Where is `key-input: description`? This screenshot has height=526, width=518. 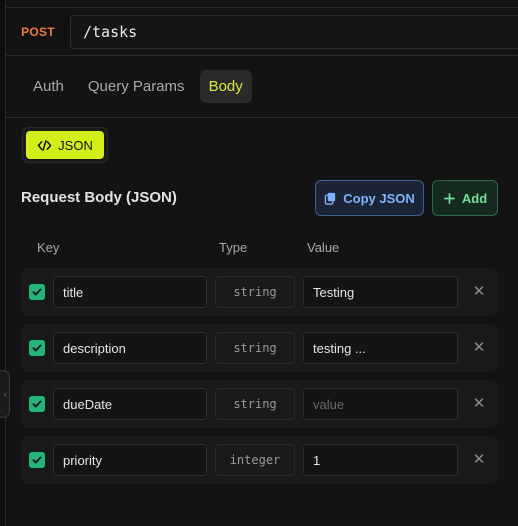
key-input: description is located at coordinates (130, 348).